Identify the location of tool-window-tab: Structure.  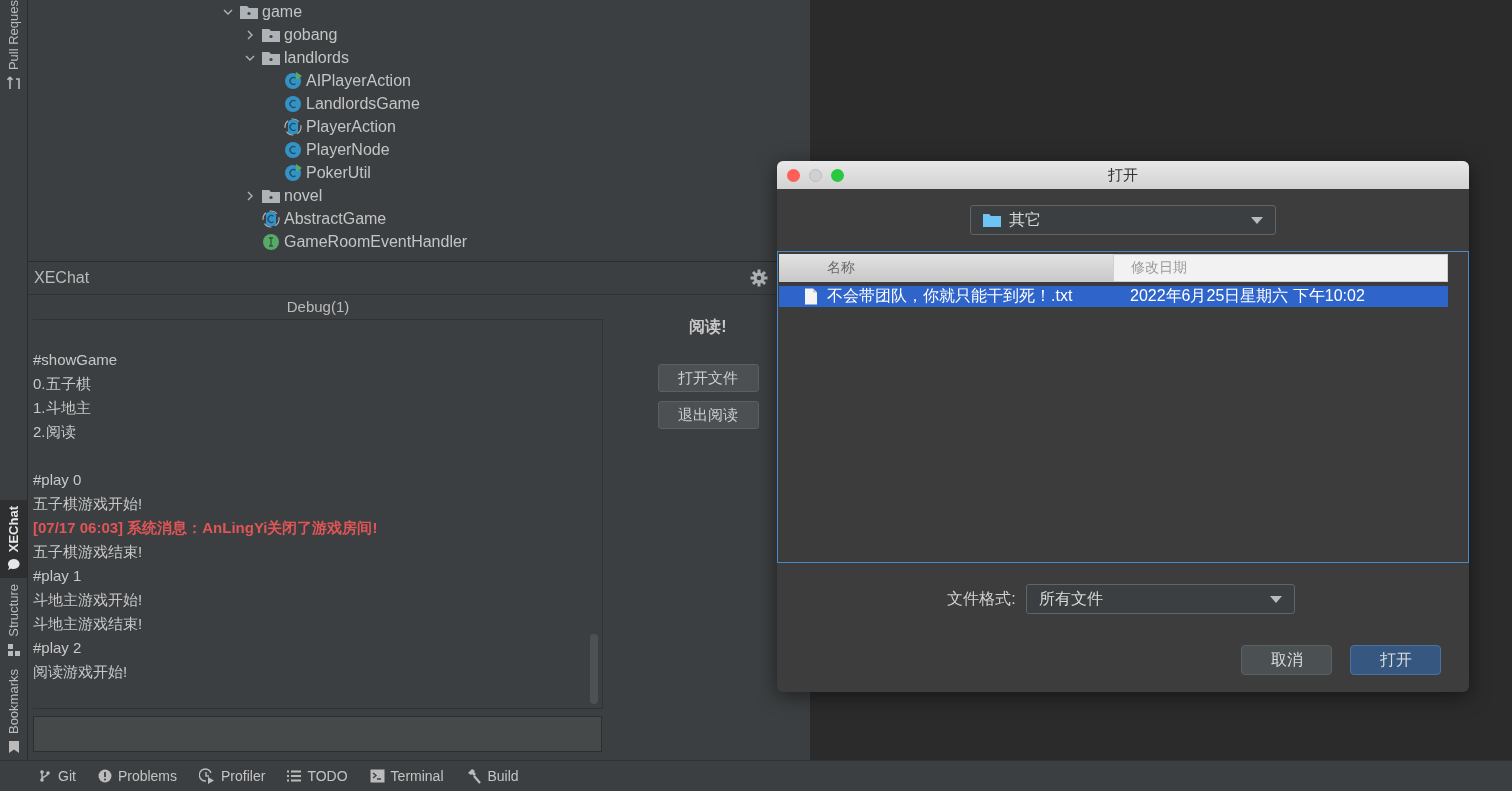
(13, 620).